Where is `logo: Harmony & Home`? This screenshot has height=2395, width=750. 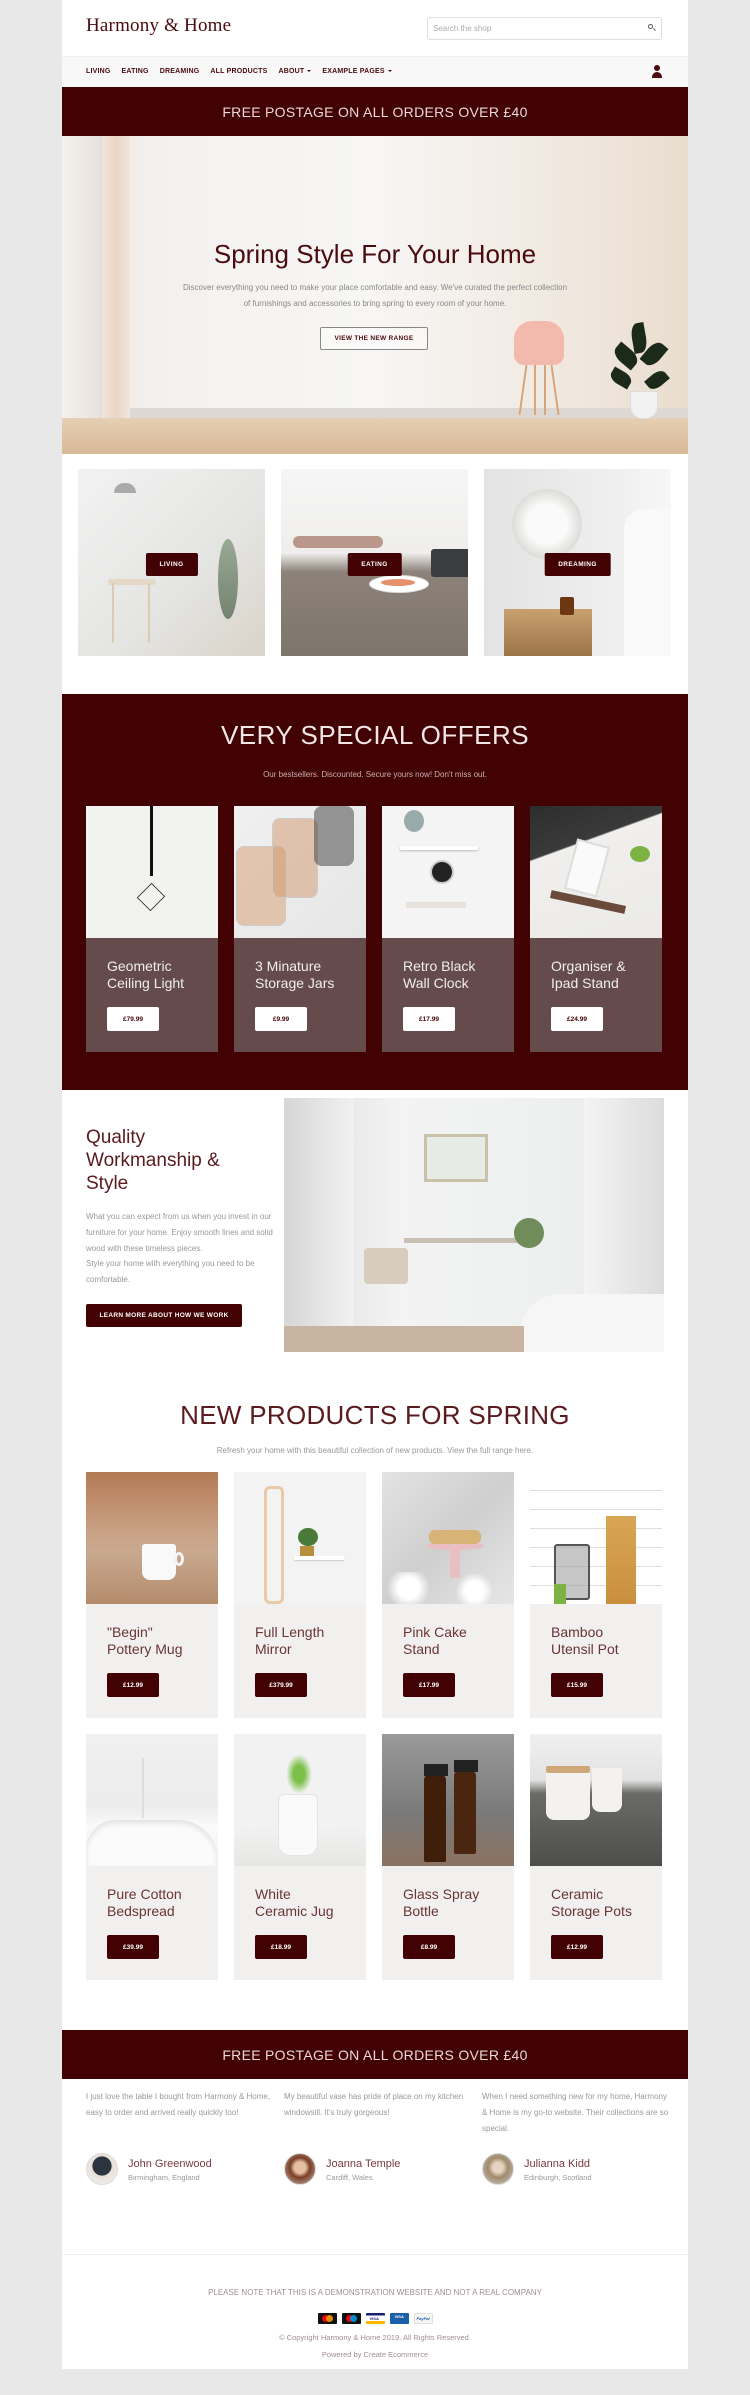 logo: Harmony & Home is located at coordinates (158, 26).